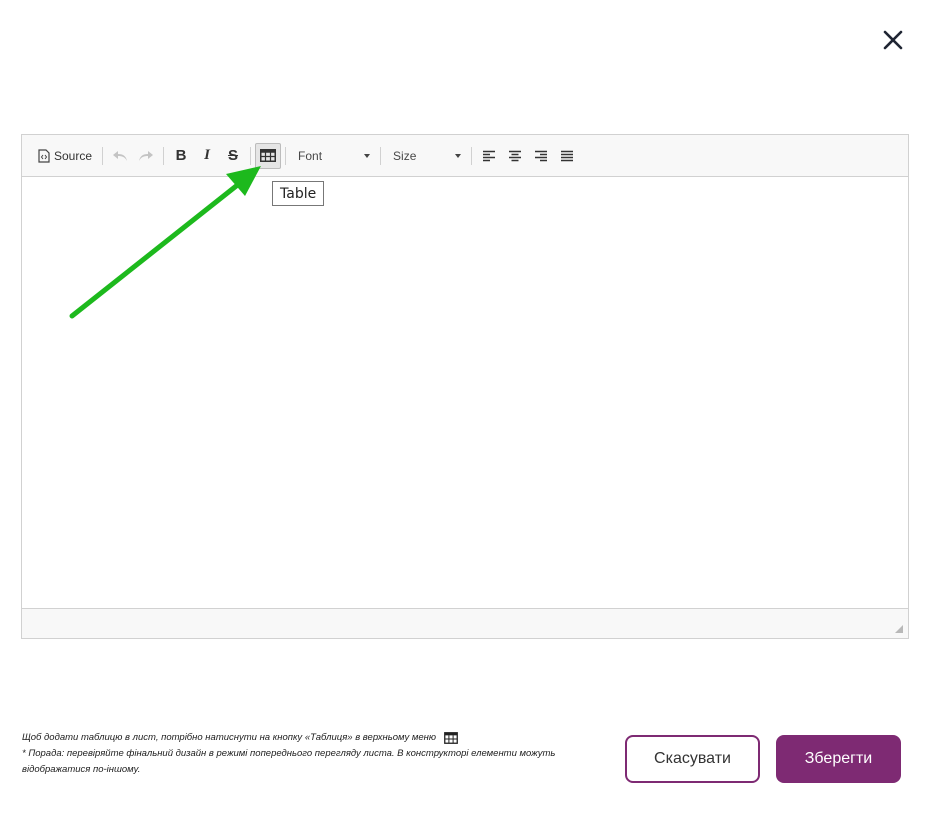 This screenshot has width=929, height=816. I want to click on undo-button, so click(120, 156).